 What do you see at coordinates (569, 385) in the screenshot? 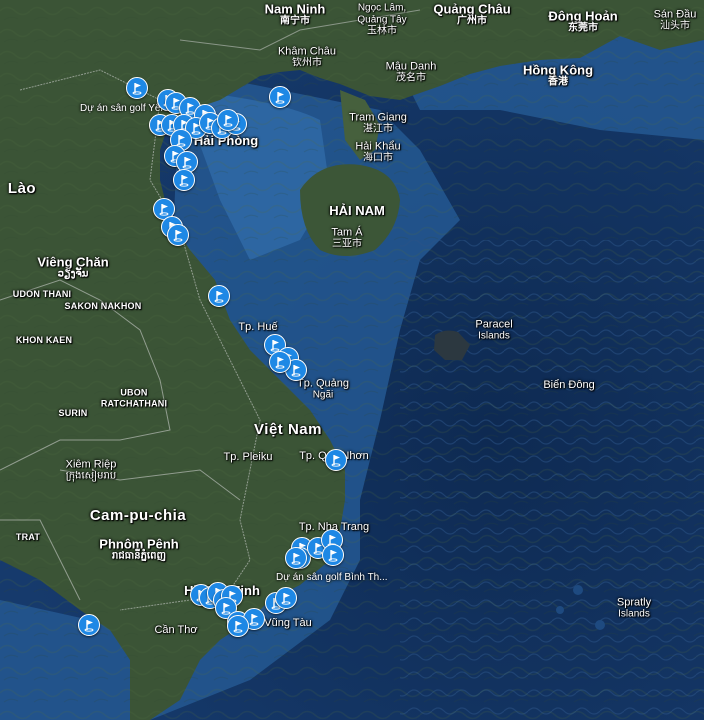
I see `label-biendong: Biển Đông` at bounding box center [569, 385].